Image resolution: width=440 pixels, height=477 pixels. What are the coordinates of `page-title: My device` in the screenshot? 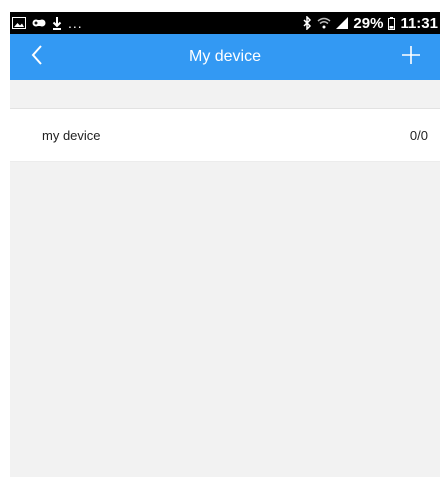 It's located at (225, 56).